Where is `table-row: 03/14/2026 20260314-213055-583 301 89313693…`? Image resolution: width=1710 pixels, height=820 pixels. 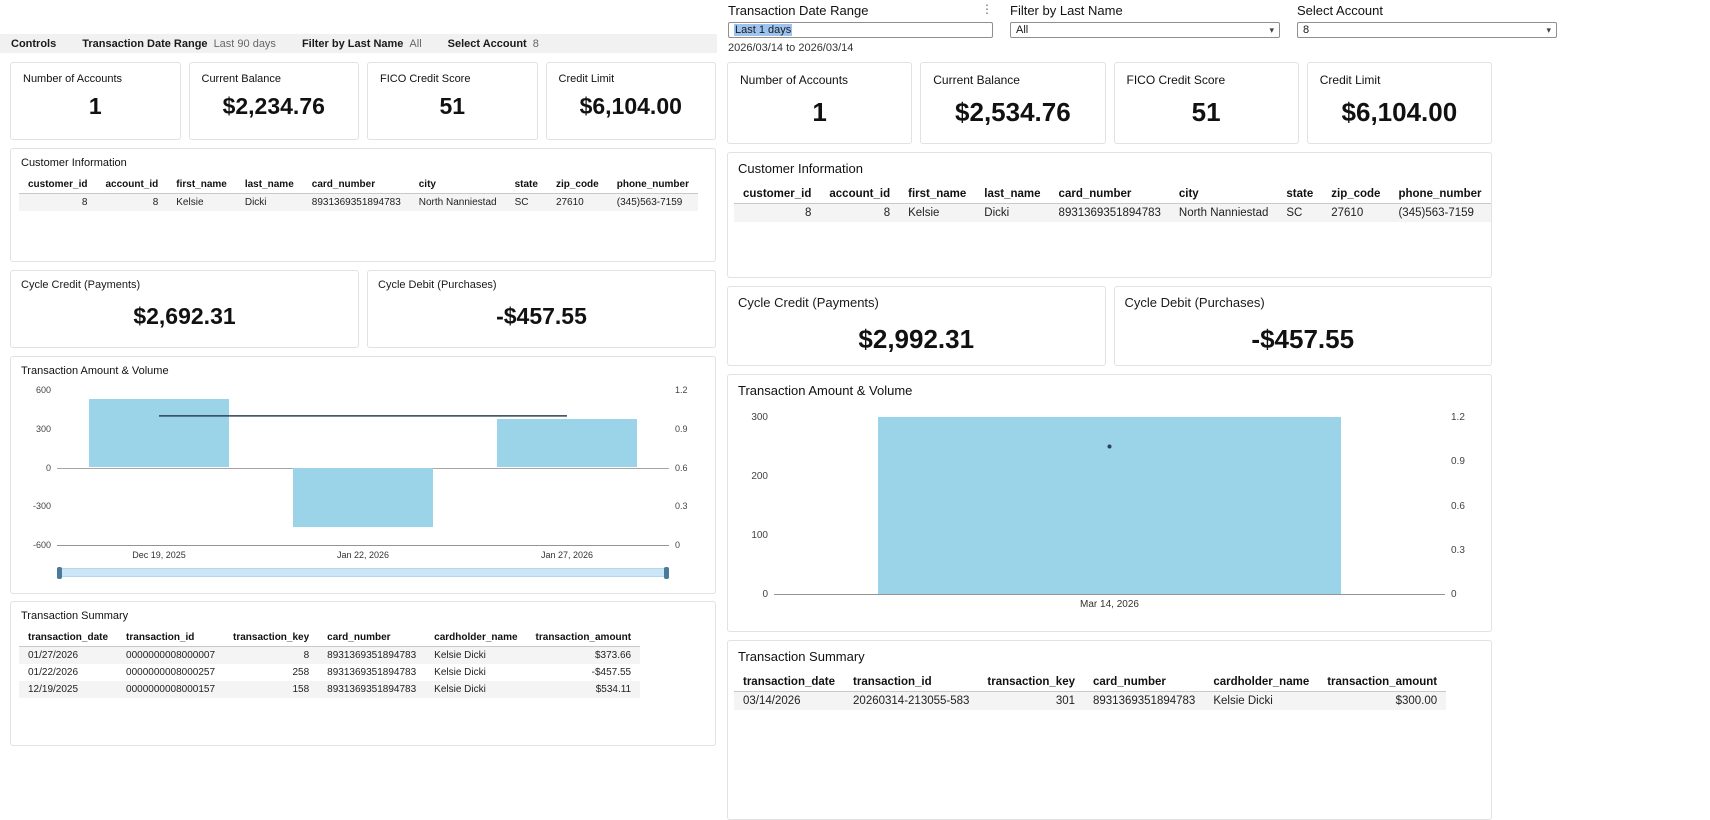 table-row: 03/14/2026 20260314-213055-583 301 89313693… is located at coordinates (1090, 700).